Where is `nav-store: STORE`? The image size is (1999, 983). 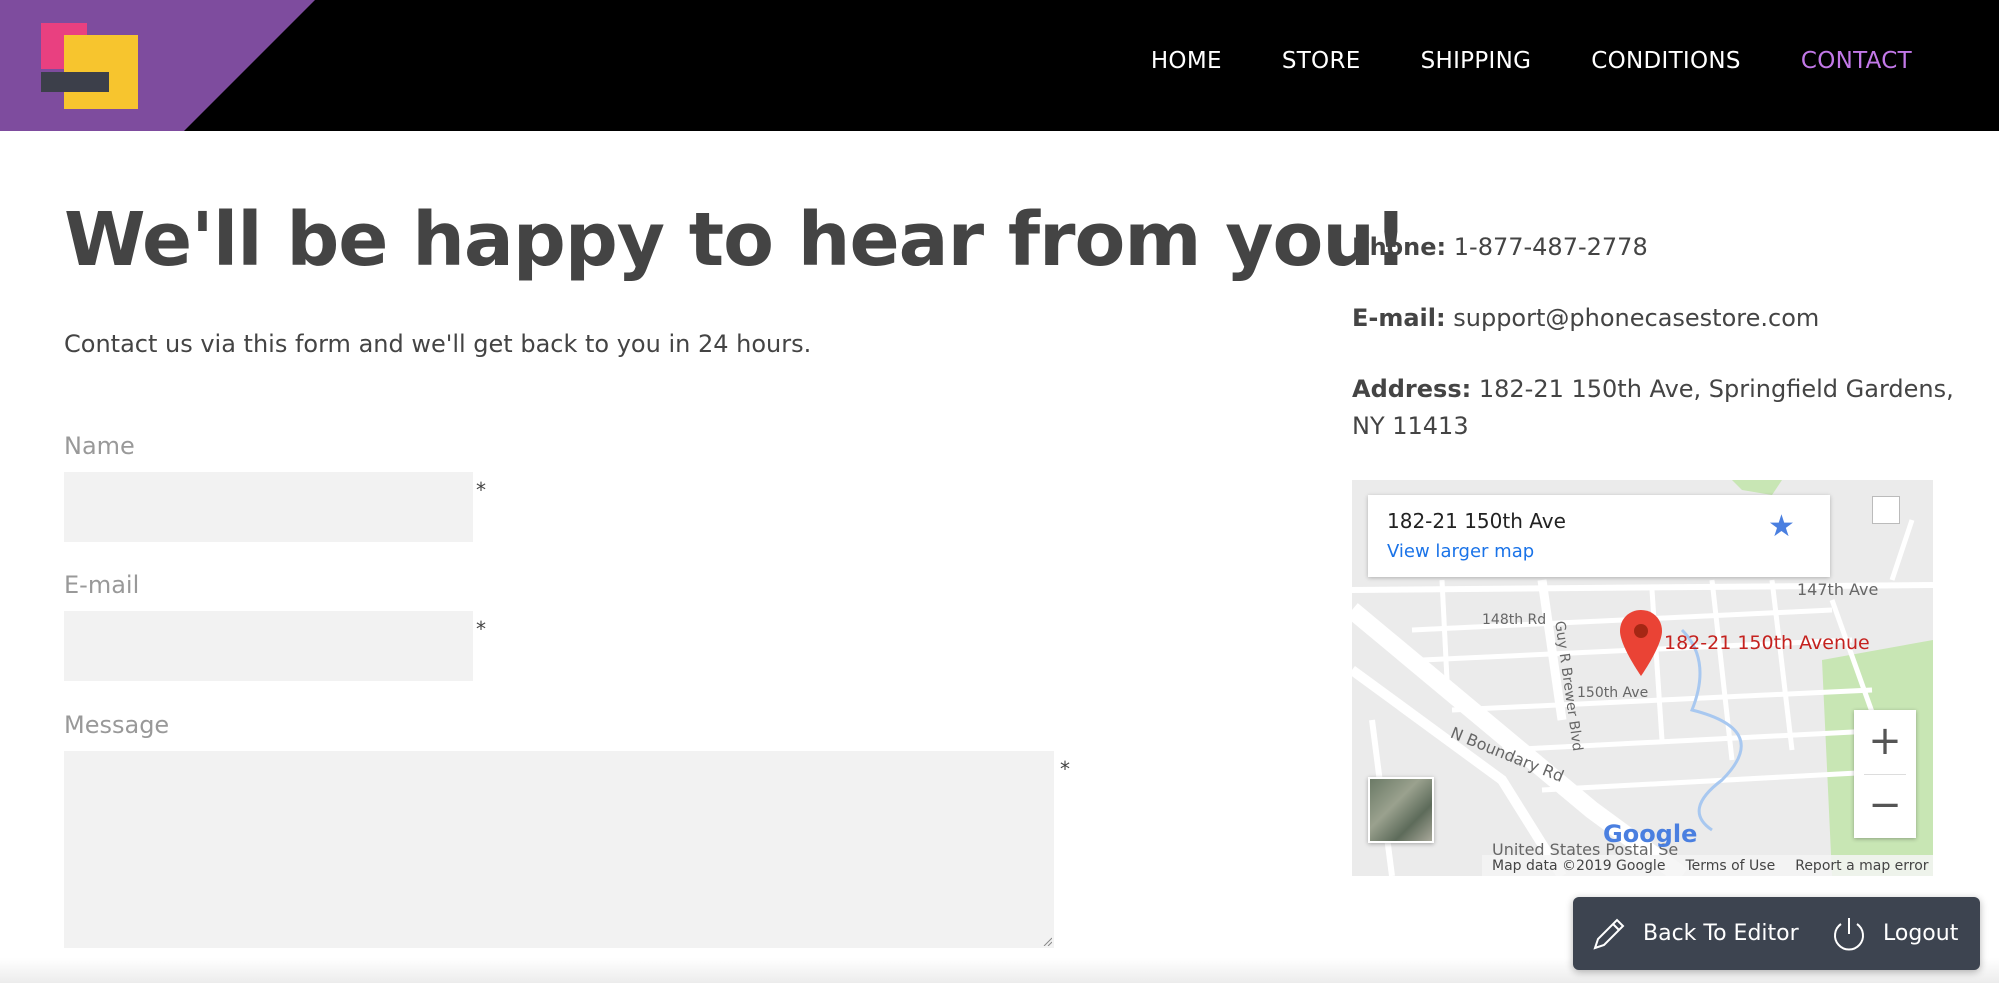
nav-store: STORE is located at coordinates (1321, 61).